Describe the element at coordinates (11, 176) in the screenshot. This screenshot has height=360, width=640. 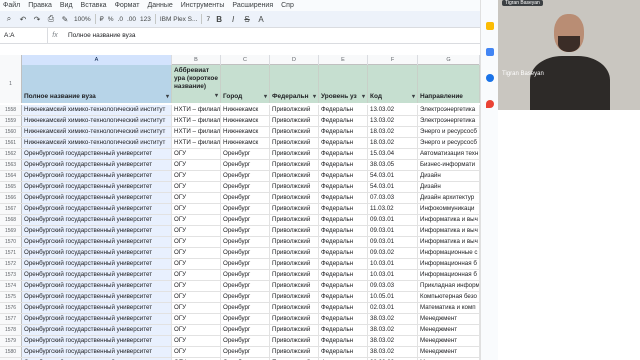
I see `row-number: 1564` at that location.